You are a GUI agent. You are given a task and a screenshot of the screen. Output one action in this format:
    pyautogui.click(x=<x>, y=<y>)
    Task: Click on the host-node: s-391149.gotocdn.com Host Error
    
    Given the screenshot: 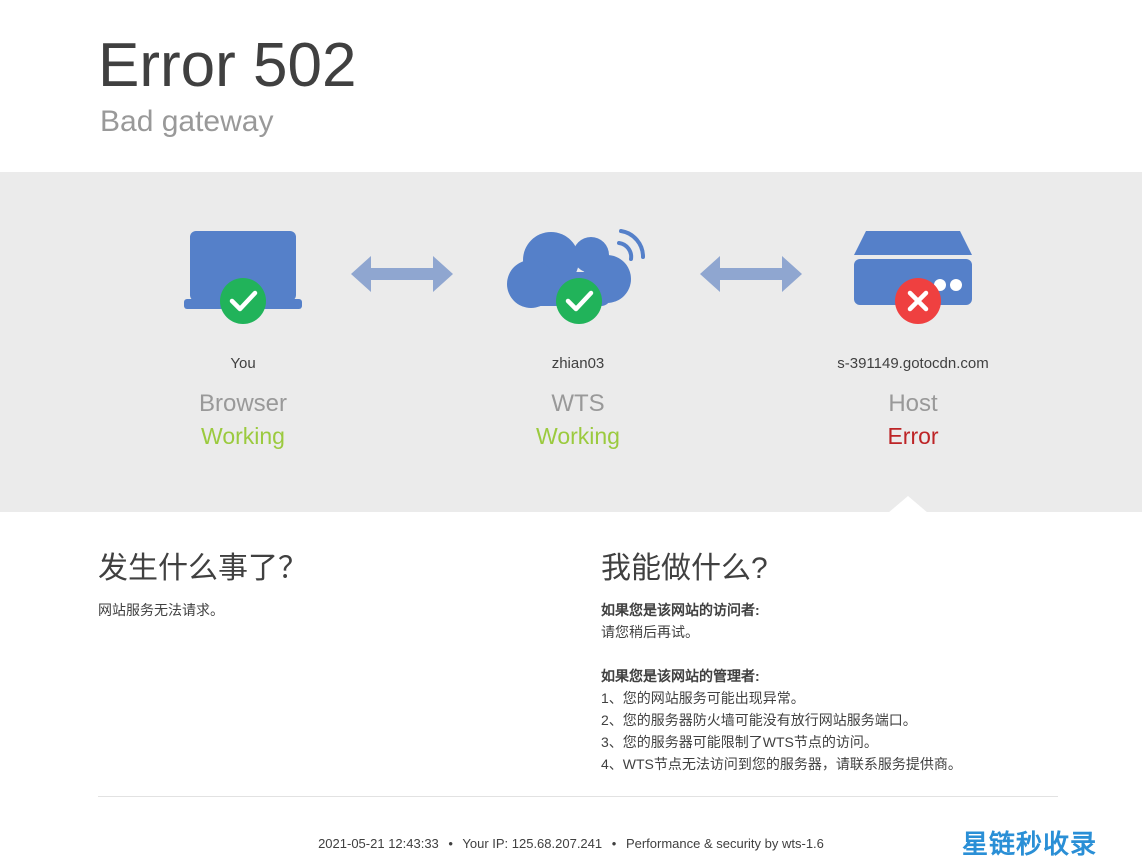 What is the action you would take?
    pyautogui.click(x=913, y=342)
    